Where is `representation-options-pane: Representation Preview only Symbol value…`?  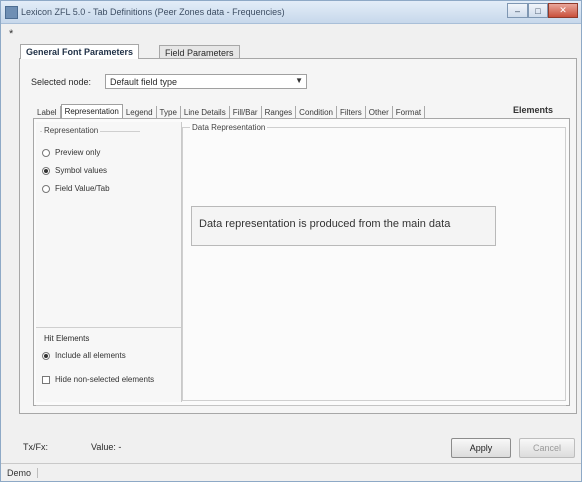 representation-options-pane: Representation Preview only Symbol value… is located at coordinates (109, 262).